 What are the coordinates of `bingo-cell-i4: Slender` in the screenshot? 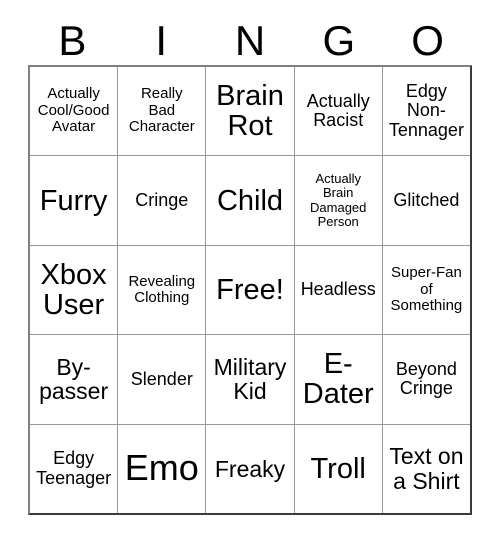 It's located at (161, 379).